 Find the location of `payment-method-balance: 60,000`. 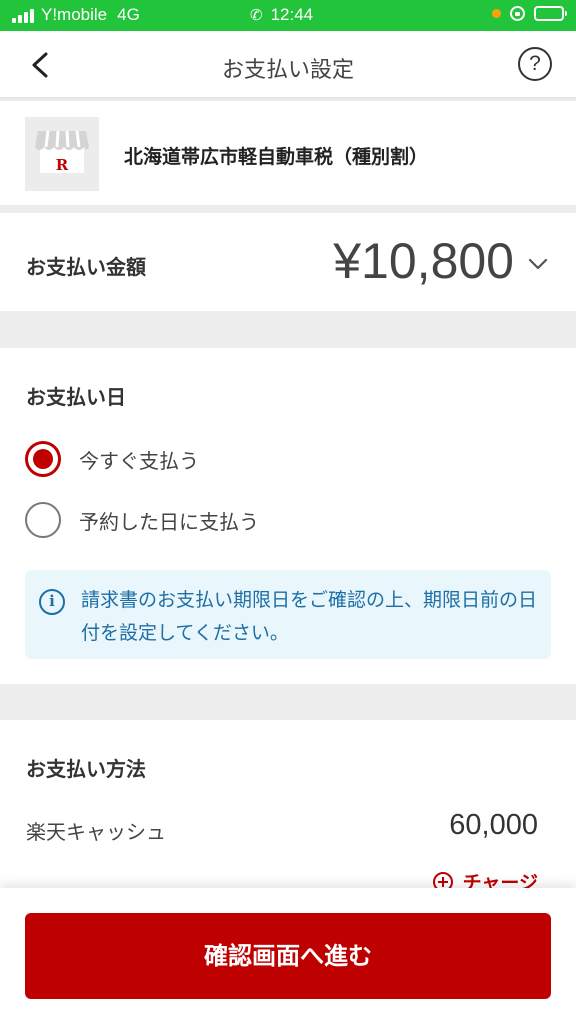

payment-method-balance: 60,000 is located at coordinates (493, 825).